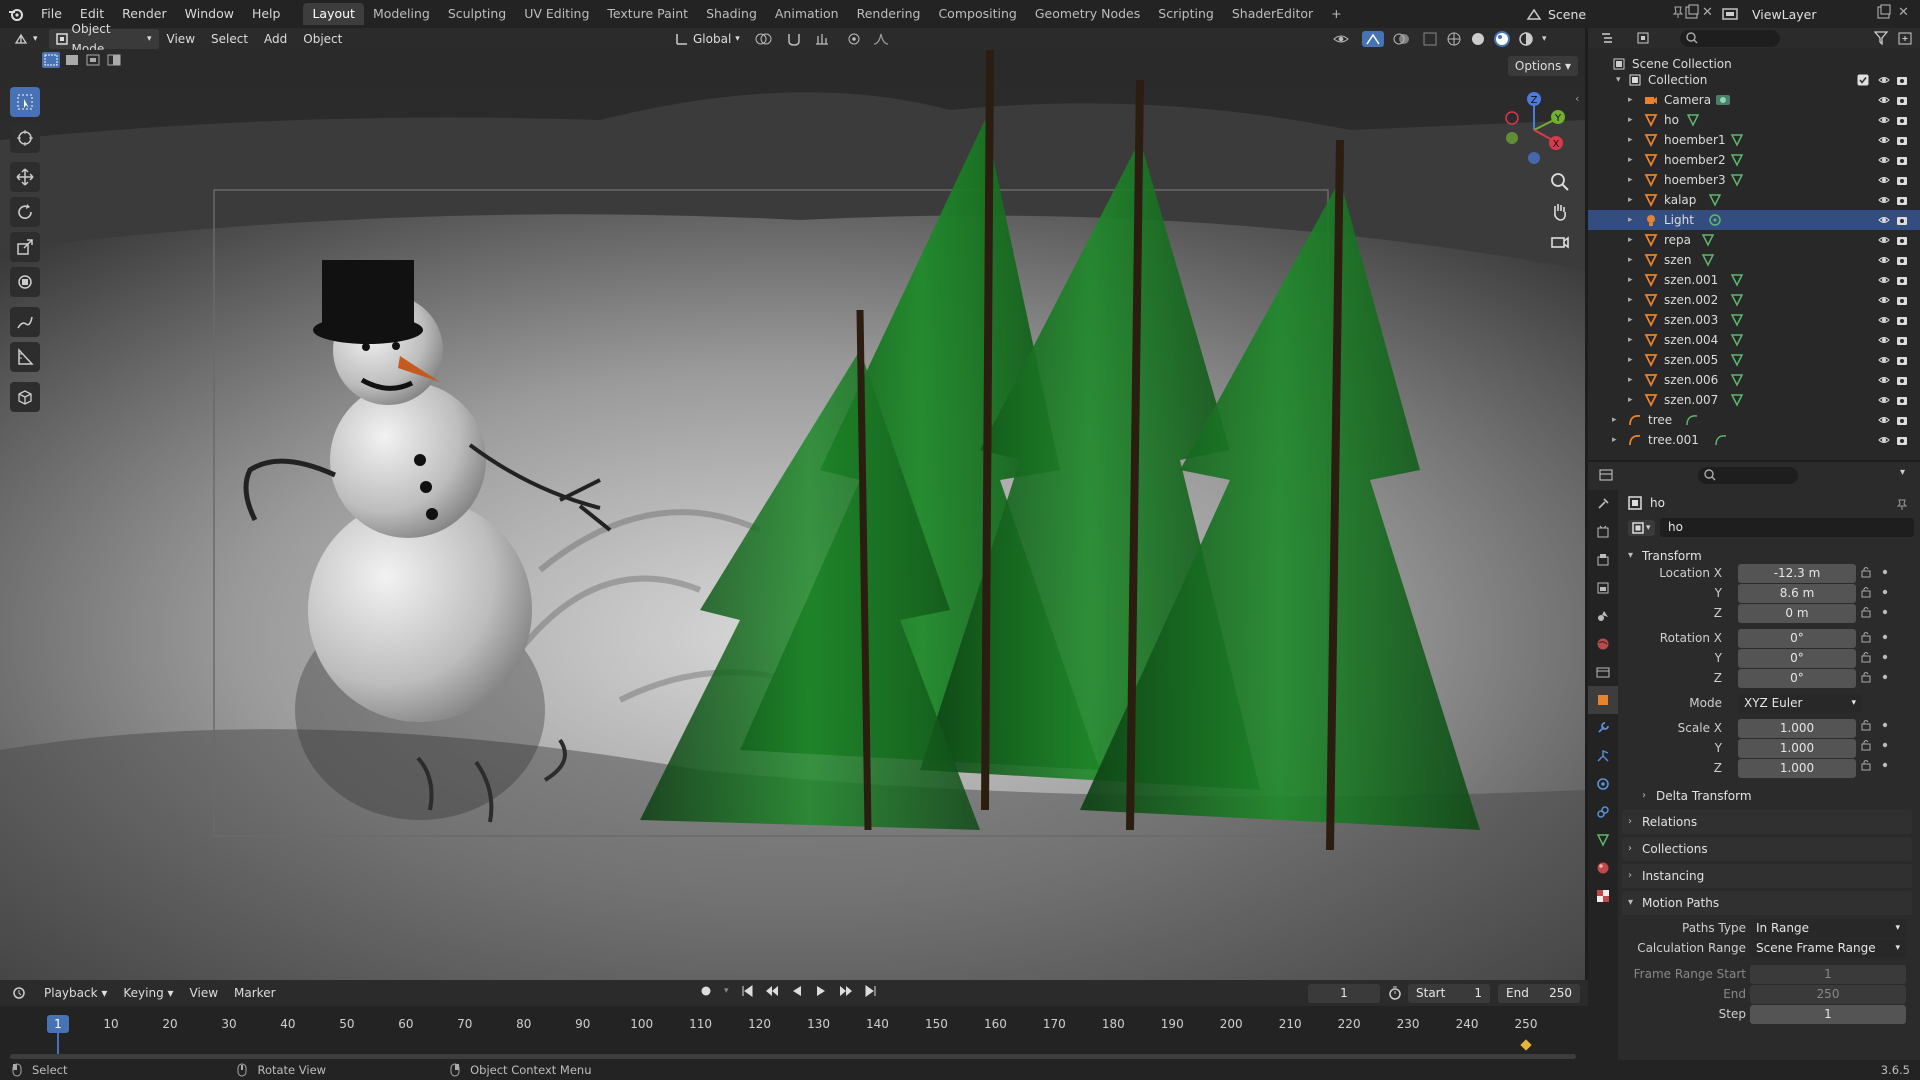 Image resolution: width=1920 pixels, height=1080 pixels. Describe the element at coordinates (114, 60) in the screenshot. I see `select-intersect-icon` at that location.